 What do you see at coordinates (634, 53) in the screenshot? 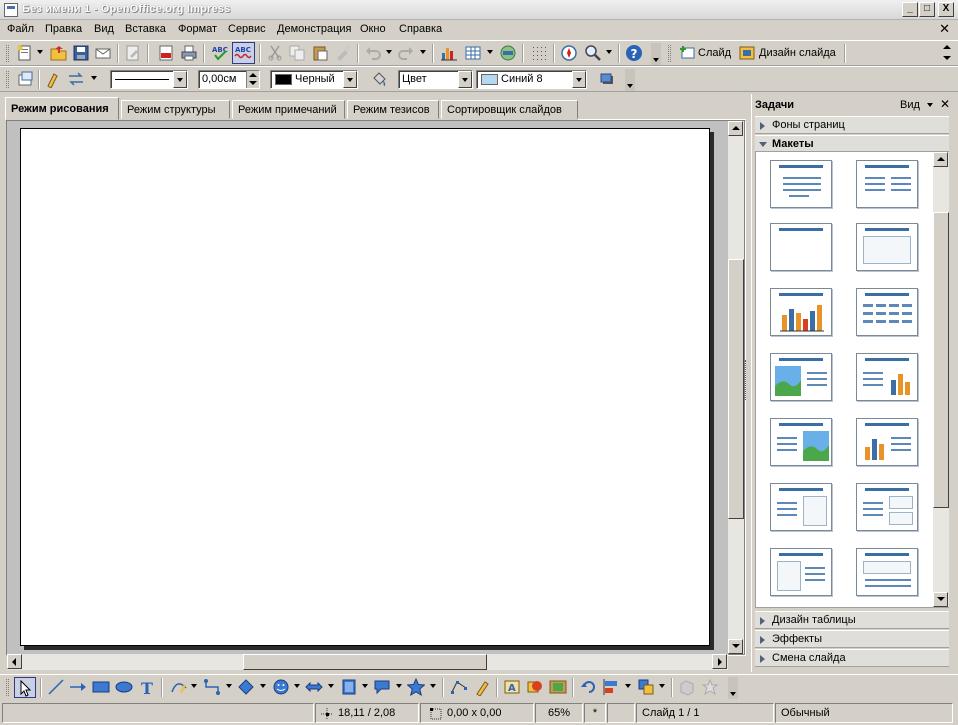
I see `help-icon: ?` at bounding box center [634, 53].